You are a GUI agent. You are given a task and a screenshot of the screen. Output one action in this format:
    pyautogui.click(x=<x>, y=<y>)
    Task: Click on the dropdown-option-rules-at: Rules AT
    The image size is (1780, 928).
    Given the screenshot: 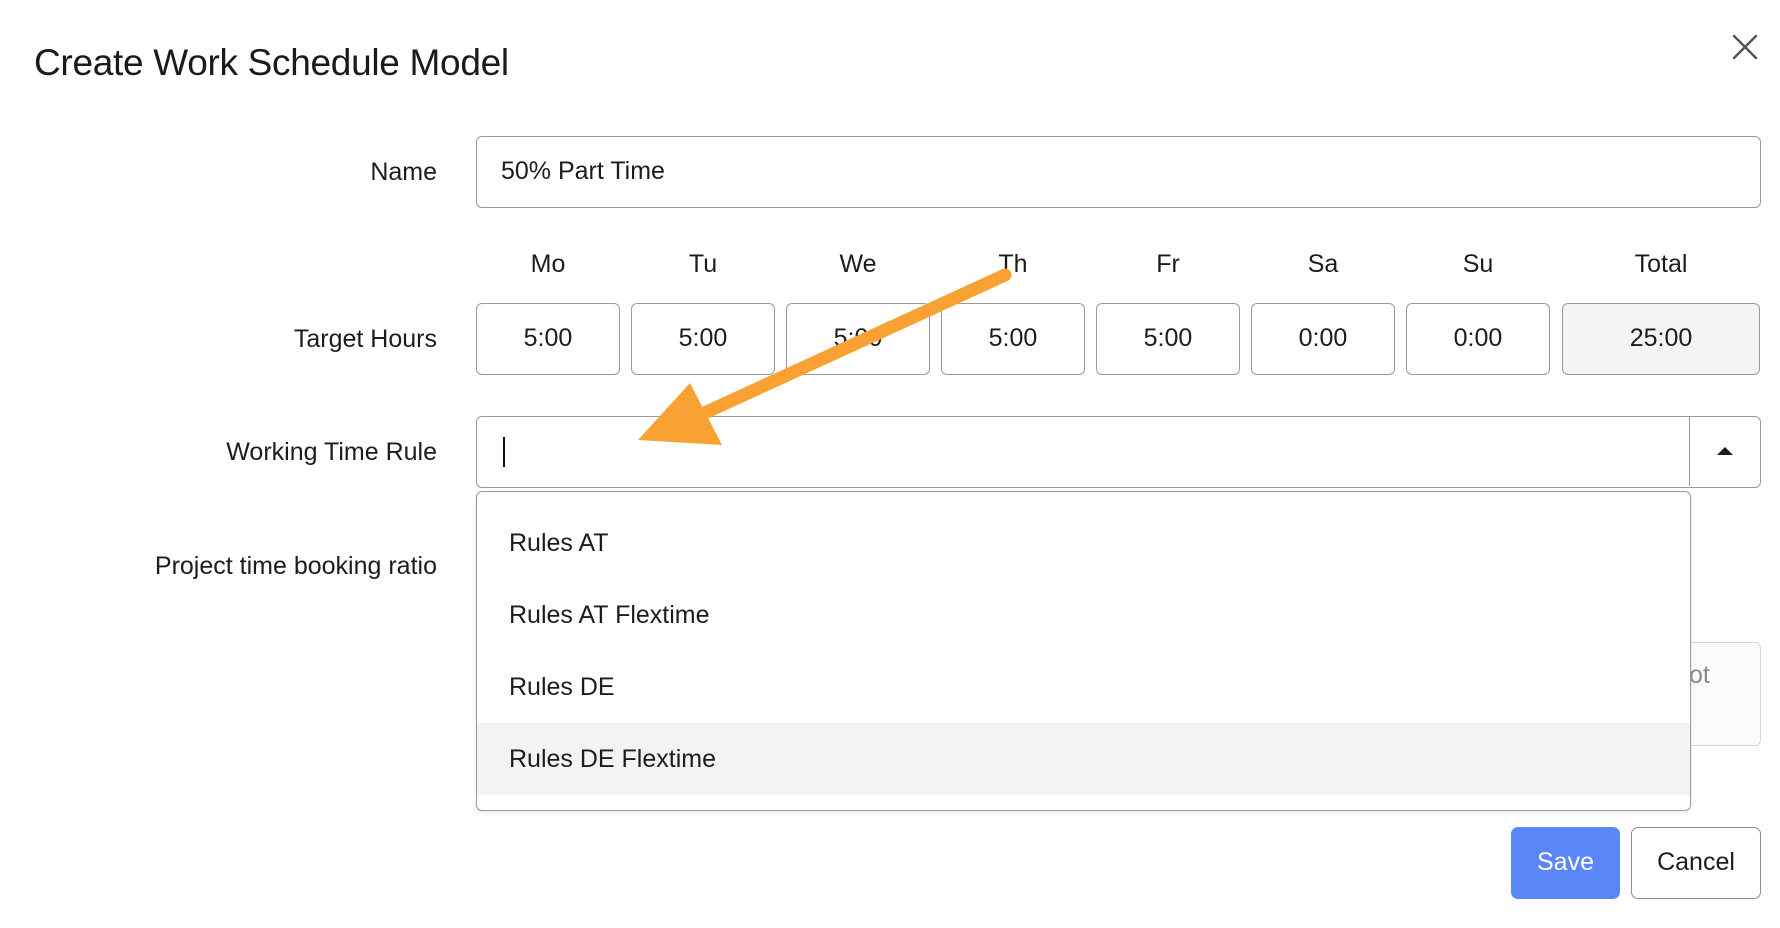 What is the action you would take?
    pyautogui.click(x=1083, y=543)
    